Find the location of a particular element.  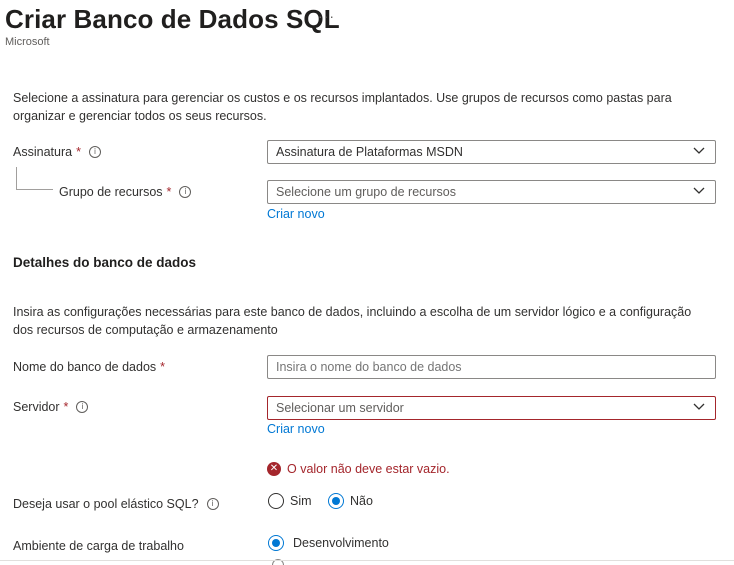

resource-group-placeholder: Selecione um grupo de recursos is located at coordinates (366, 192).